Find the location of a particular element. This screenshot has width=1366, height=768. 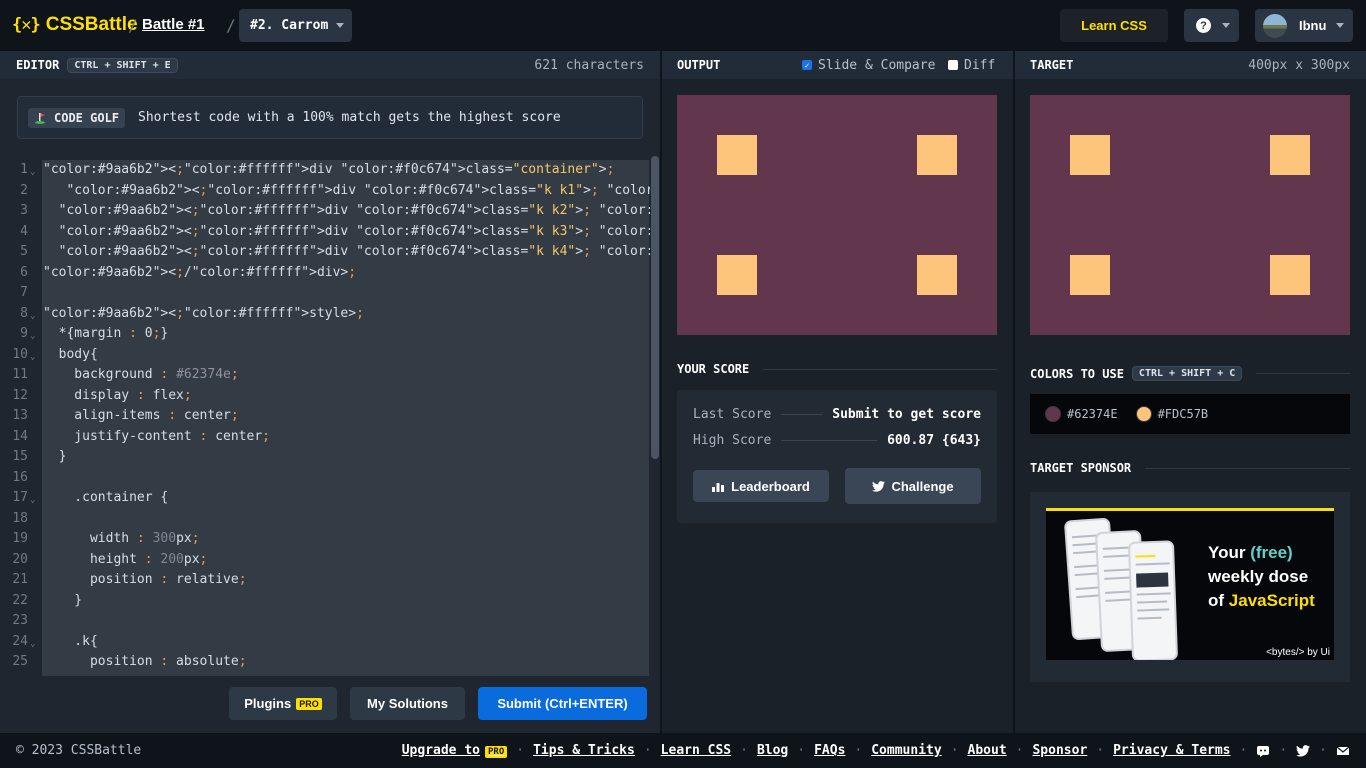

code-line: 15 } is located at coordinates (325, 457).